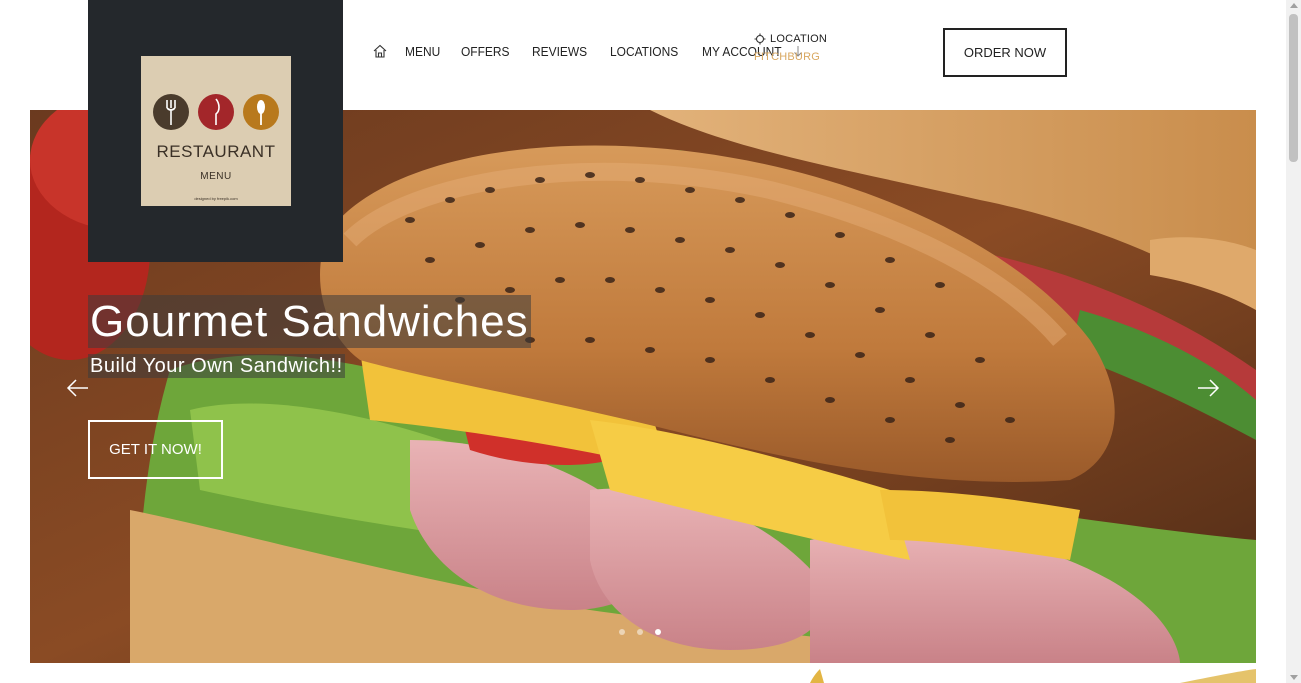  What do you see at coordinates (1208, 388) in the screenshot?
I see `arrow-right-icon` at bounding box center [1208, 388].